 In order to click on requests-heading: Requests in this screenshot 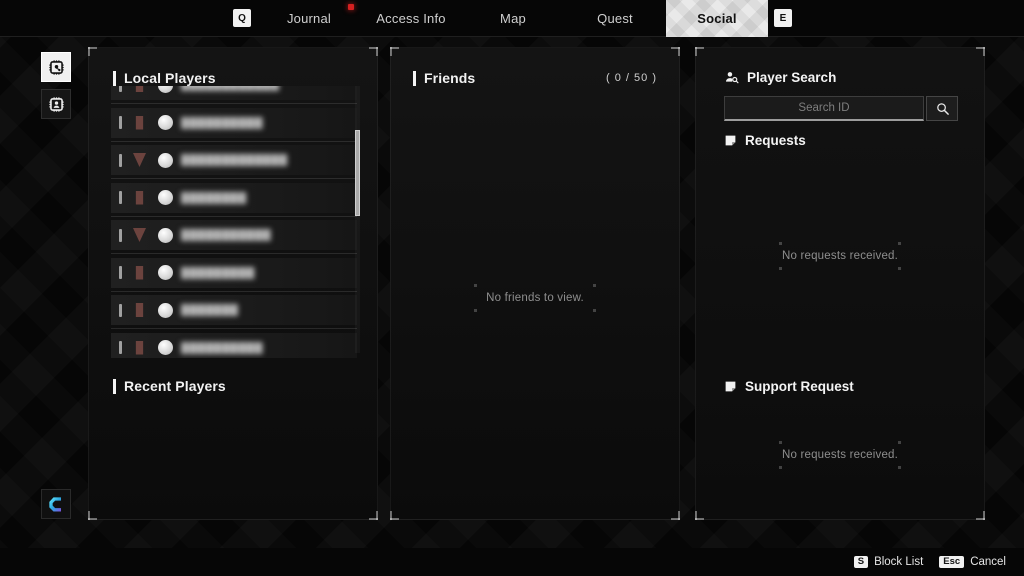, I will do `click(765, 140)`.